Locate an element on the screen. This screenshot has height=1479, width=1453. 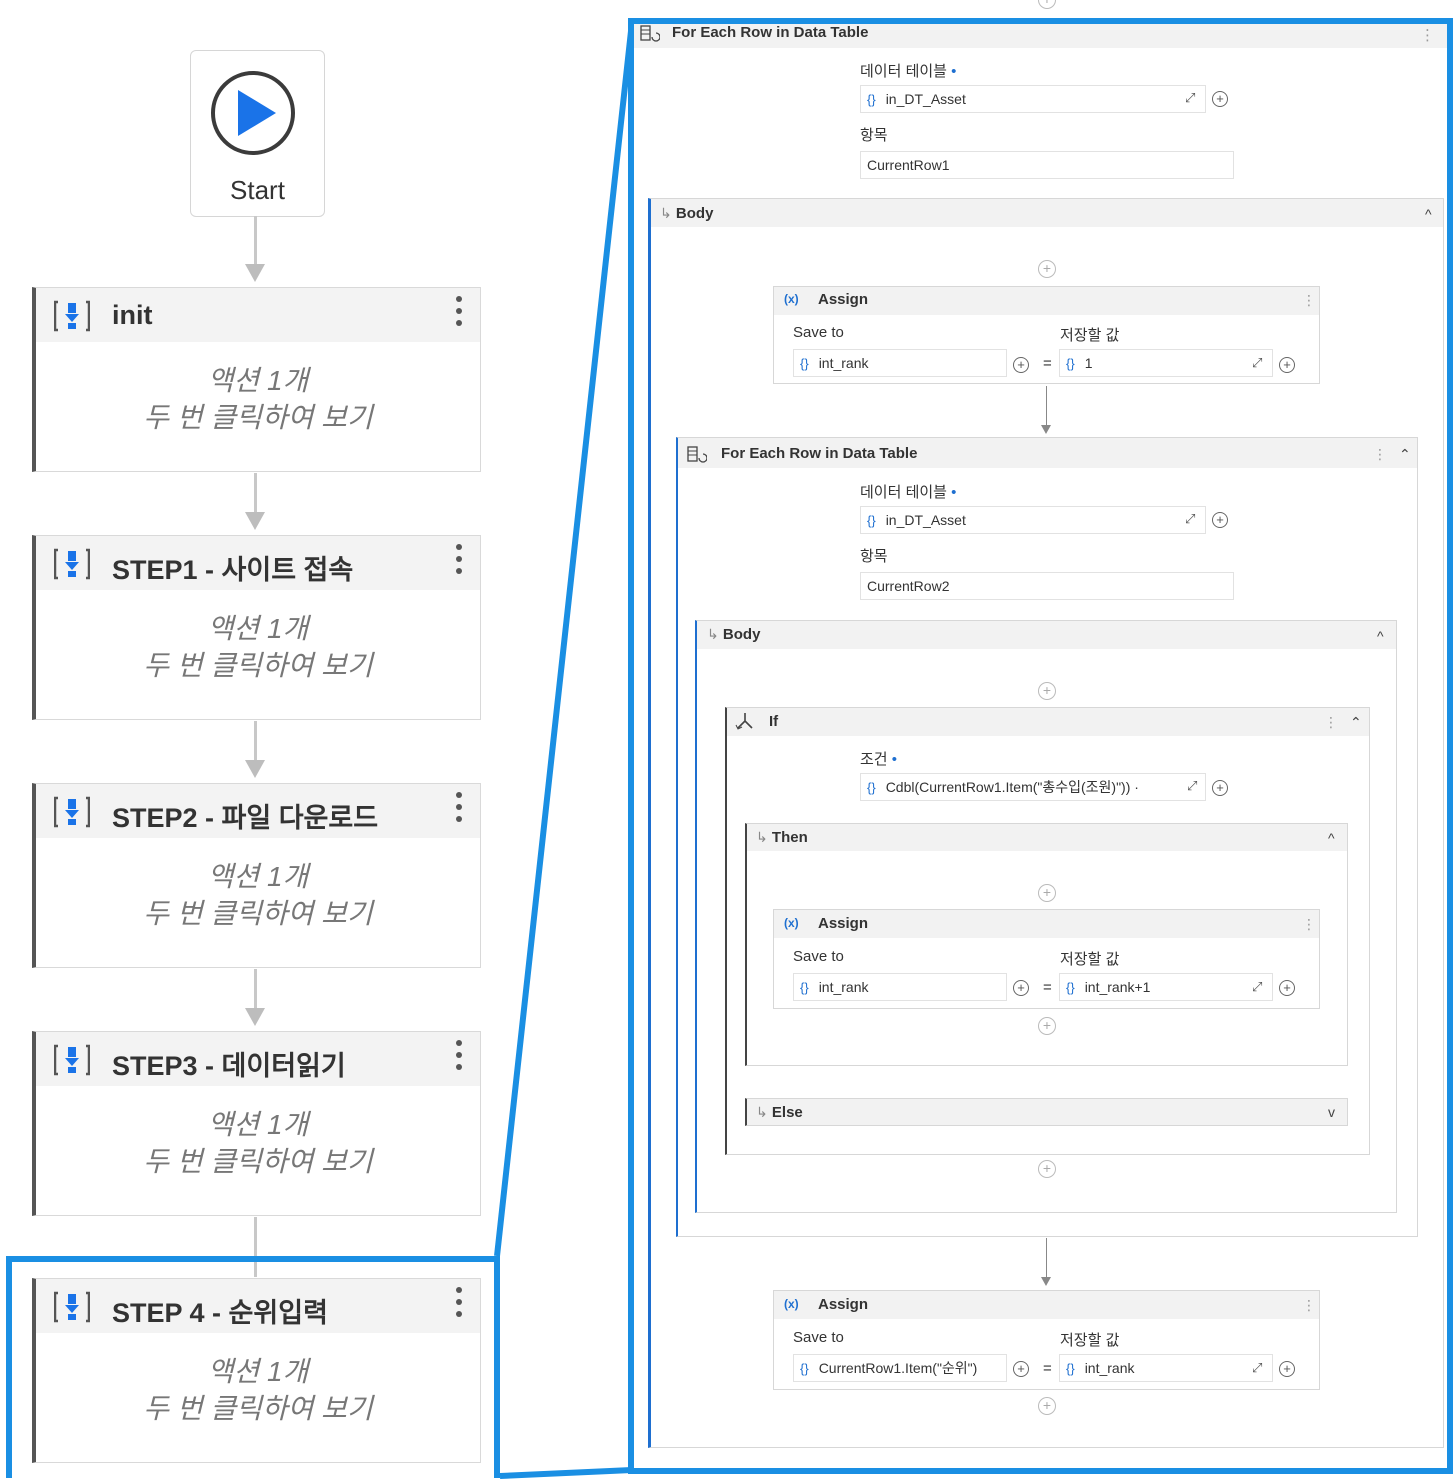
arrow-head is located at coordinates (255, 521).